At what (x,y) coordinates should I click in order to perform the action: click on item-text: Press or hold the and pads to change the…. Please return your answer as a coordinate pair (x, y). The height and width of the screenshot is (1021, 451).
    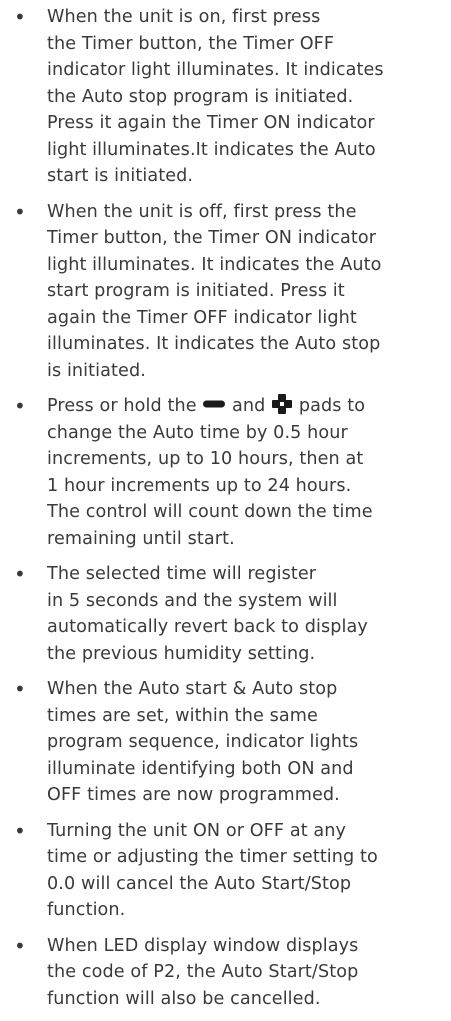
    Looking at the image, I should click on (247, 472).